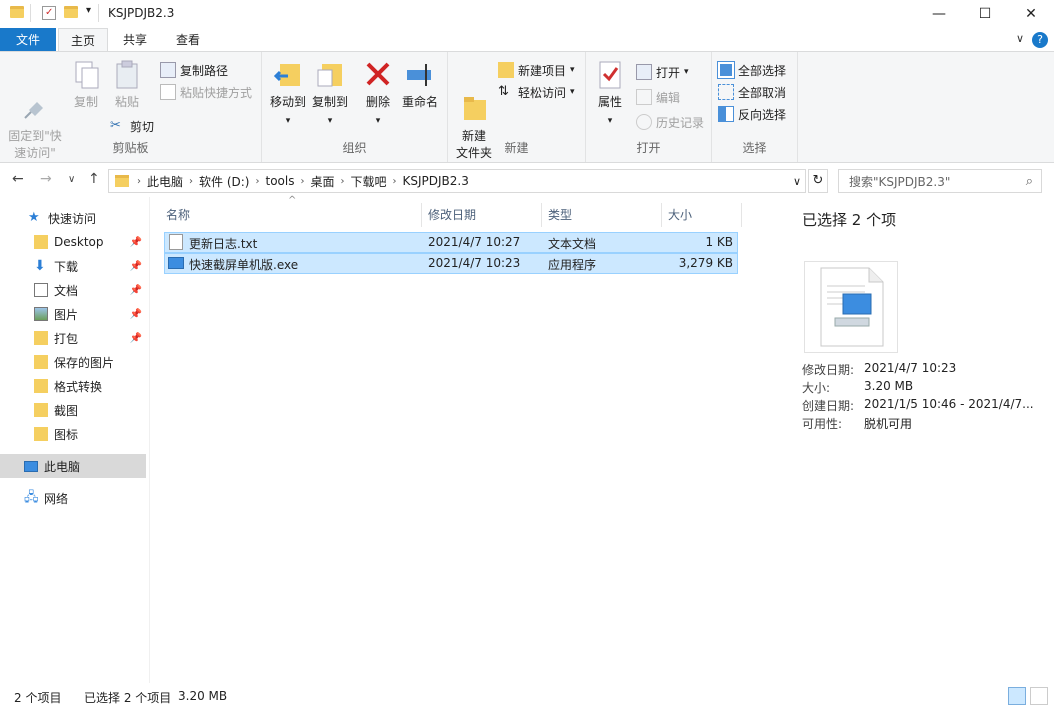  I want to click on select-group: 全部选择 全部取消 反向选择 选择, so click(755, 107).